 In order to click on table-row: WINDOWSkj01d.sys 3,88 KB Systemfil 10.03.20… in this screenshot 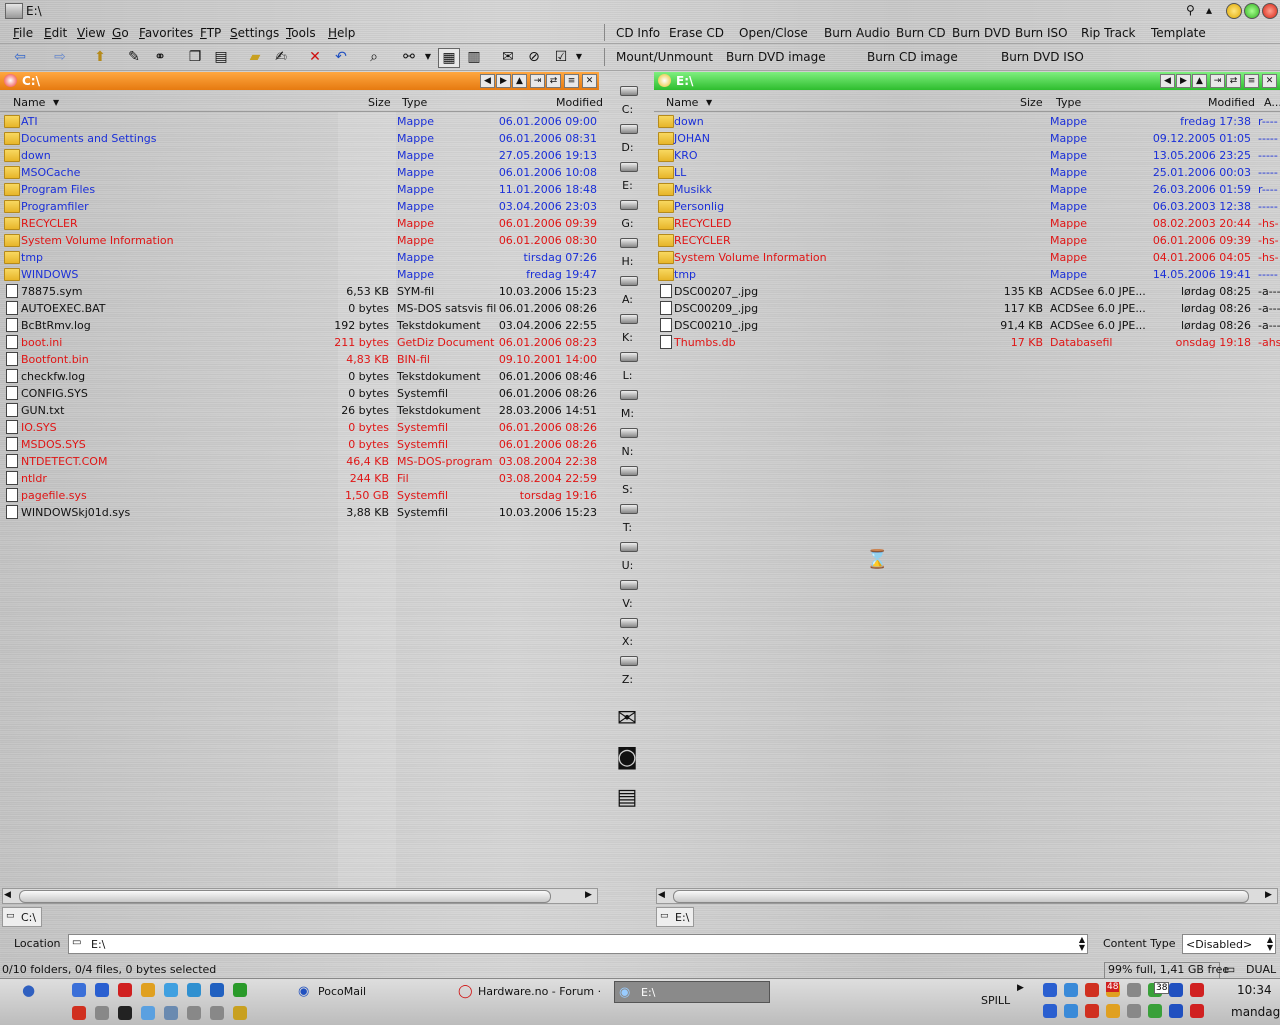, I will do `click(299, 512)`.